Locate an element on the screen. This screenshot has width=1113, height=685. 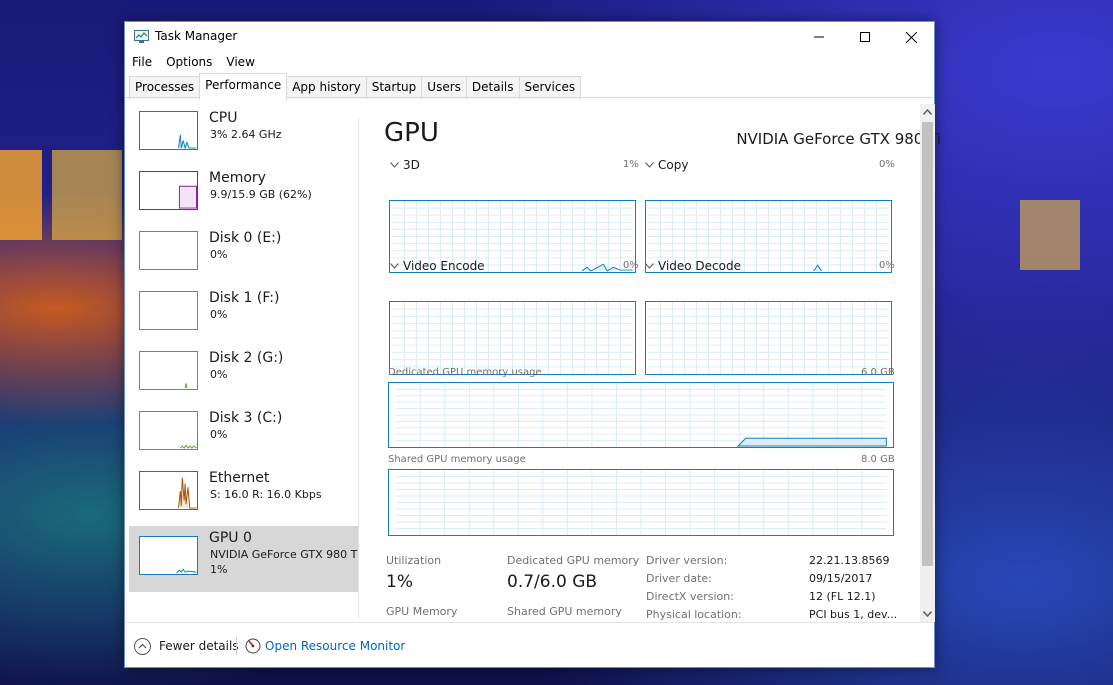
shared-memory-label: Shared GPU memory usage is located at coordinates (457, 459).